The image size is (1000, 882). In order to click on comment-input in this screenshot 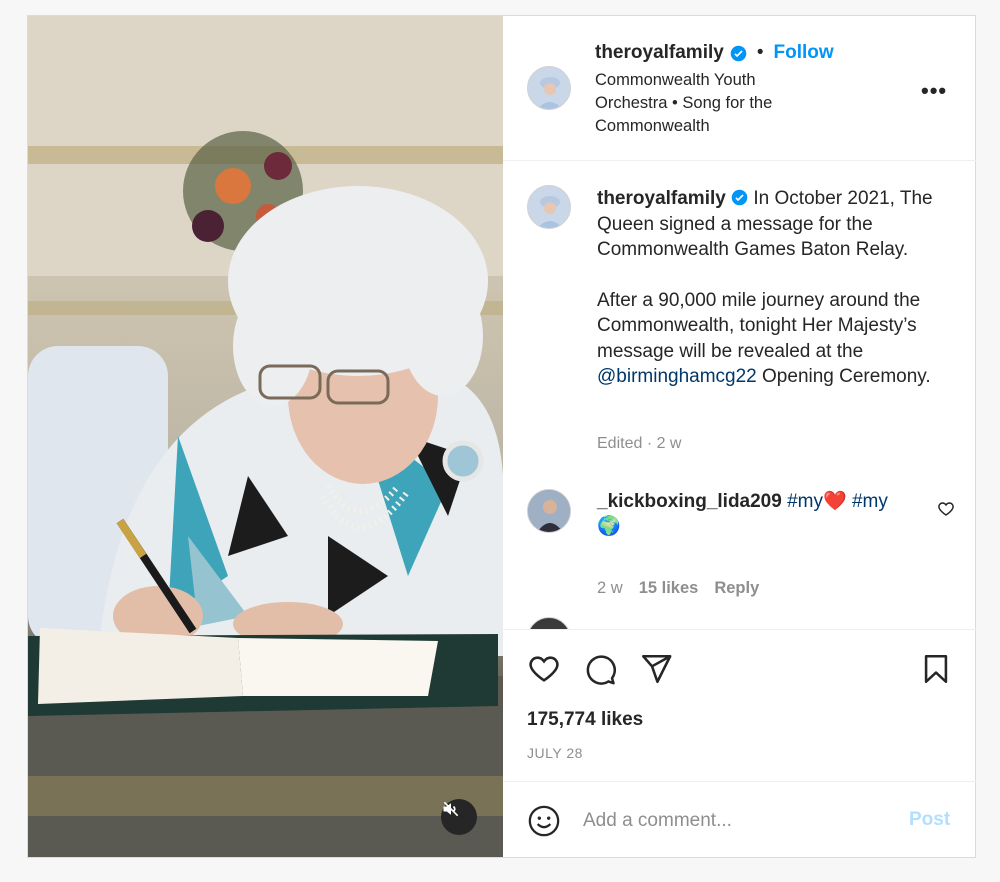, I will do `click(733, 821)`.